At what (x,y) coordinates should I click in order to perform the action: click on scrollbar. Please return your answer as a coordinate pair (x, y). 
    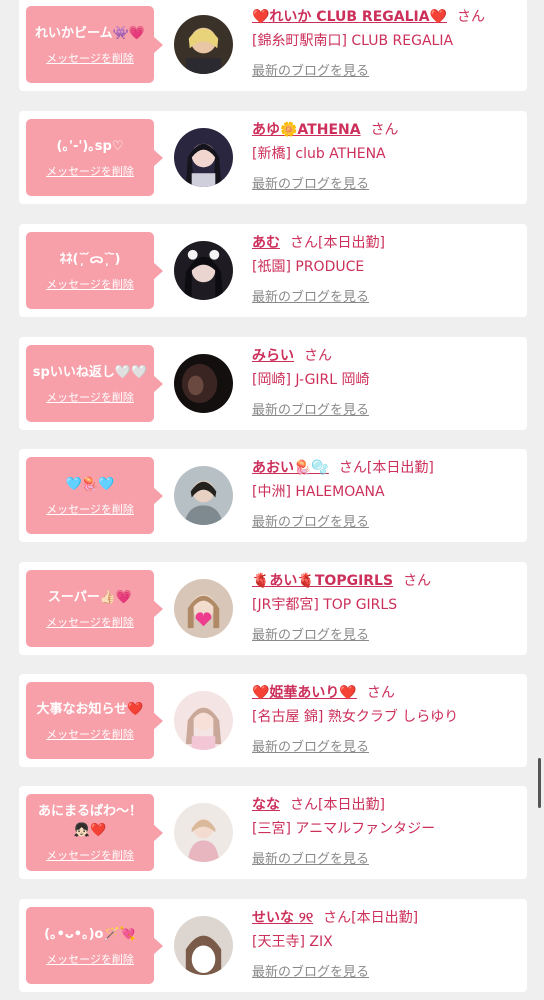
    Looking at the image, I should click on (539, 783).